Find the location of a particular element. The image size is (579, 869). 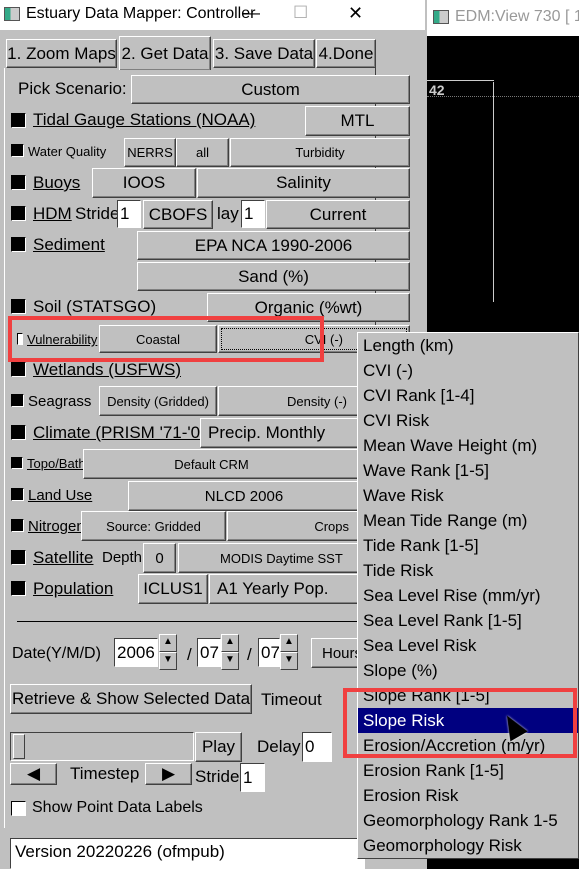

wetlands-checkbox is located at coordinates (18, 369).